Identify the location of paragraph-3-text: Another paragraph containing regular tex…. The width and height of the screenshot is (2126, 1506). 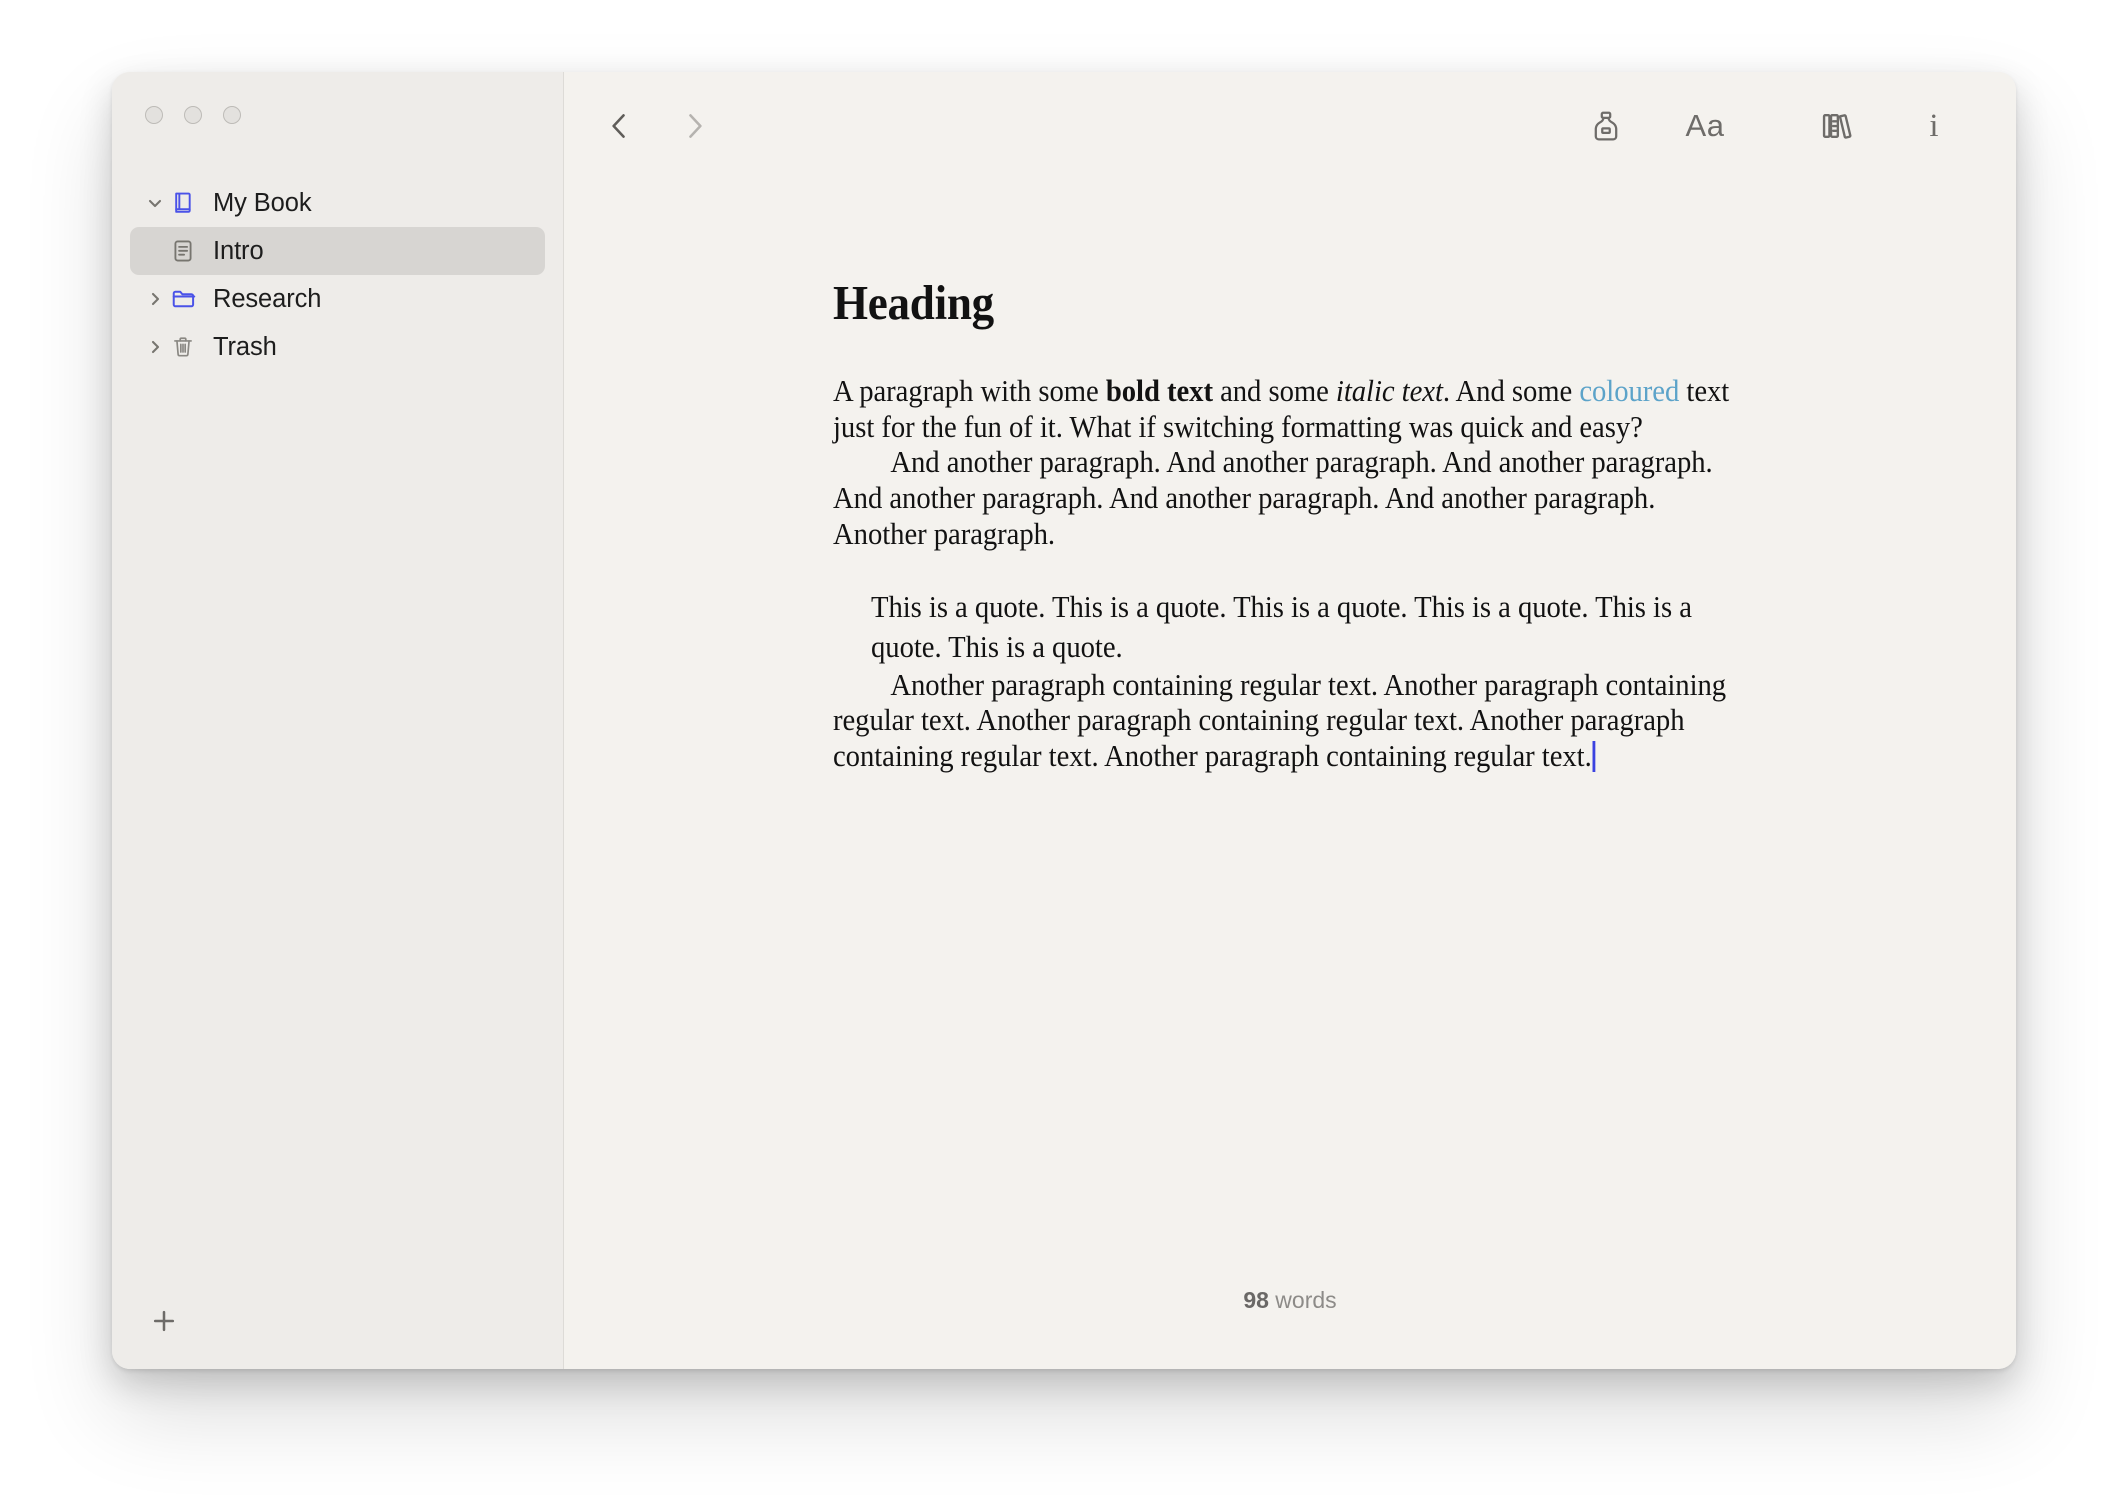
(1279, 720).